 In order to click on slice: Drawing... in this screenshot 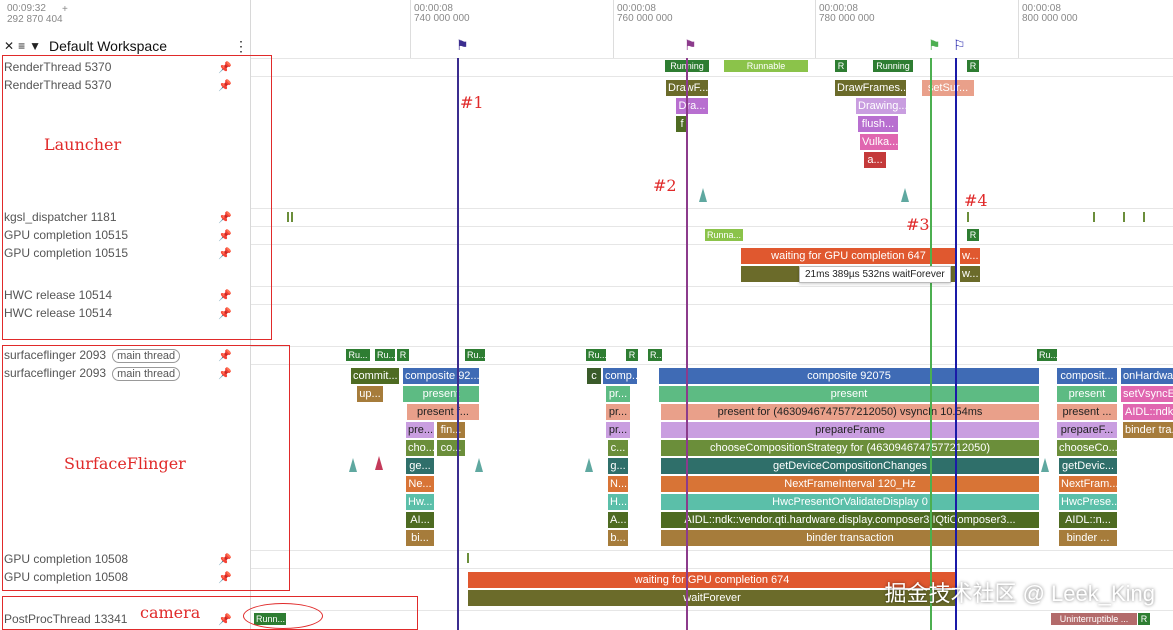, I will do `click(881, 106)`.